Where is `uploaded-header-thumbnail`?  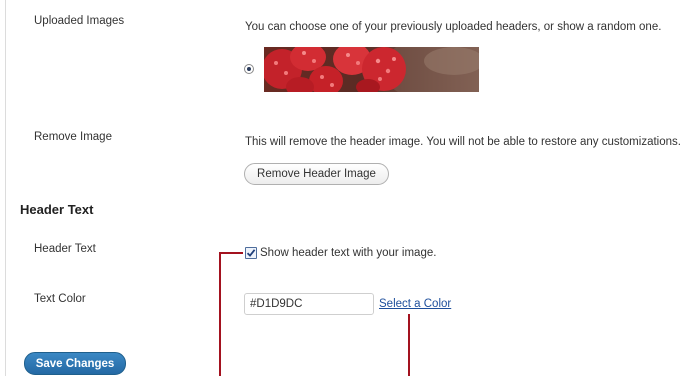 uploaded-header-thumbnail is located at coordinates (371, 69).